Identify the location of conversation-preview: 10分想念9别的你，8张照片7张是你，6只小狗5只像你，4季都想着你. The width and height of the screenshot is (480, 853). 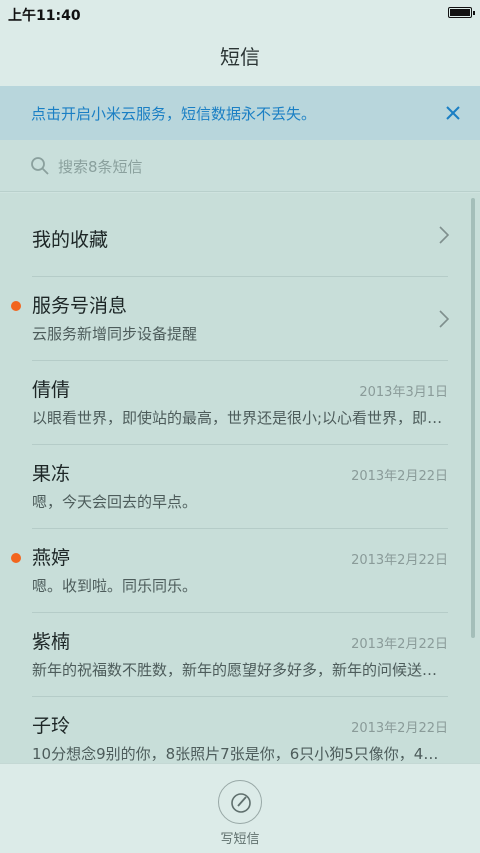
(240, 754).